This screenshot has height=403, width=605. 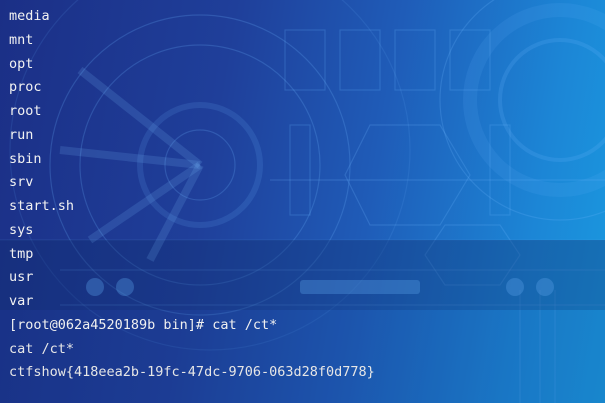 I want to click on terminal-prompt-line: [root@062a4520189b bin]# cat /ct*, so click(x=143, y=324).